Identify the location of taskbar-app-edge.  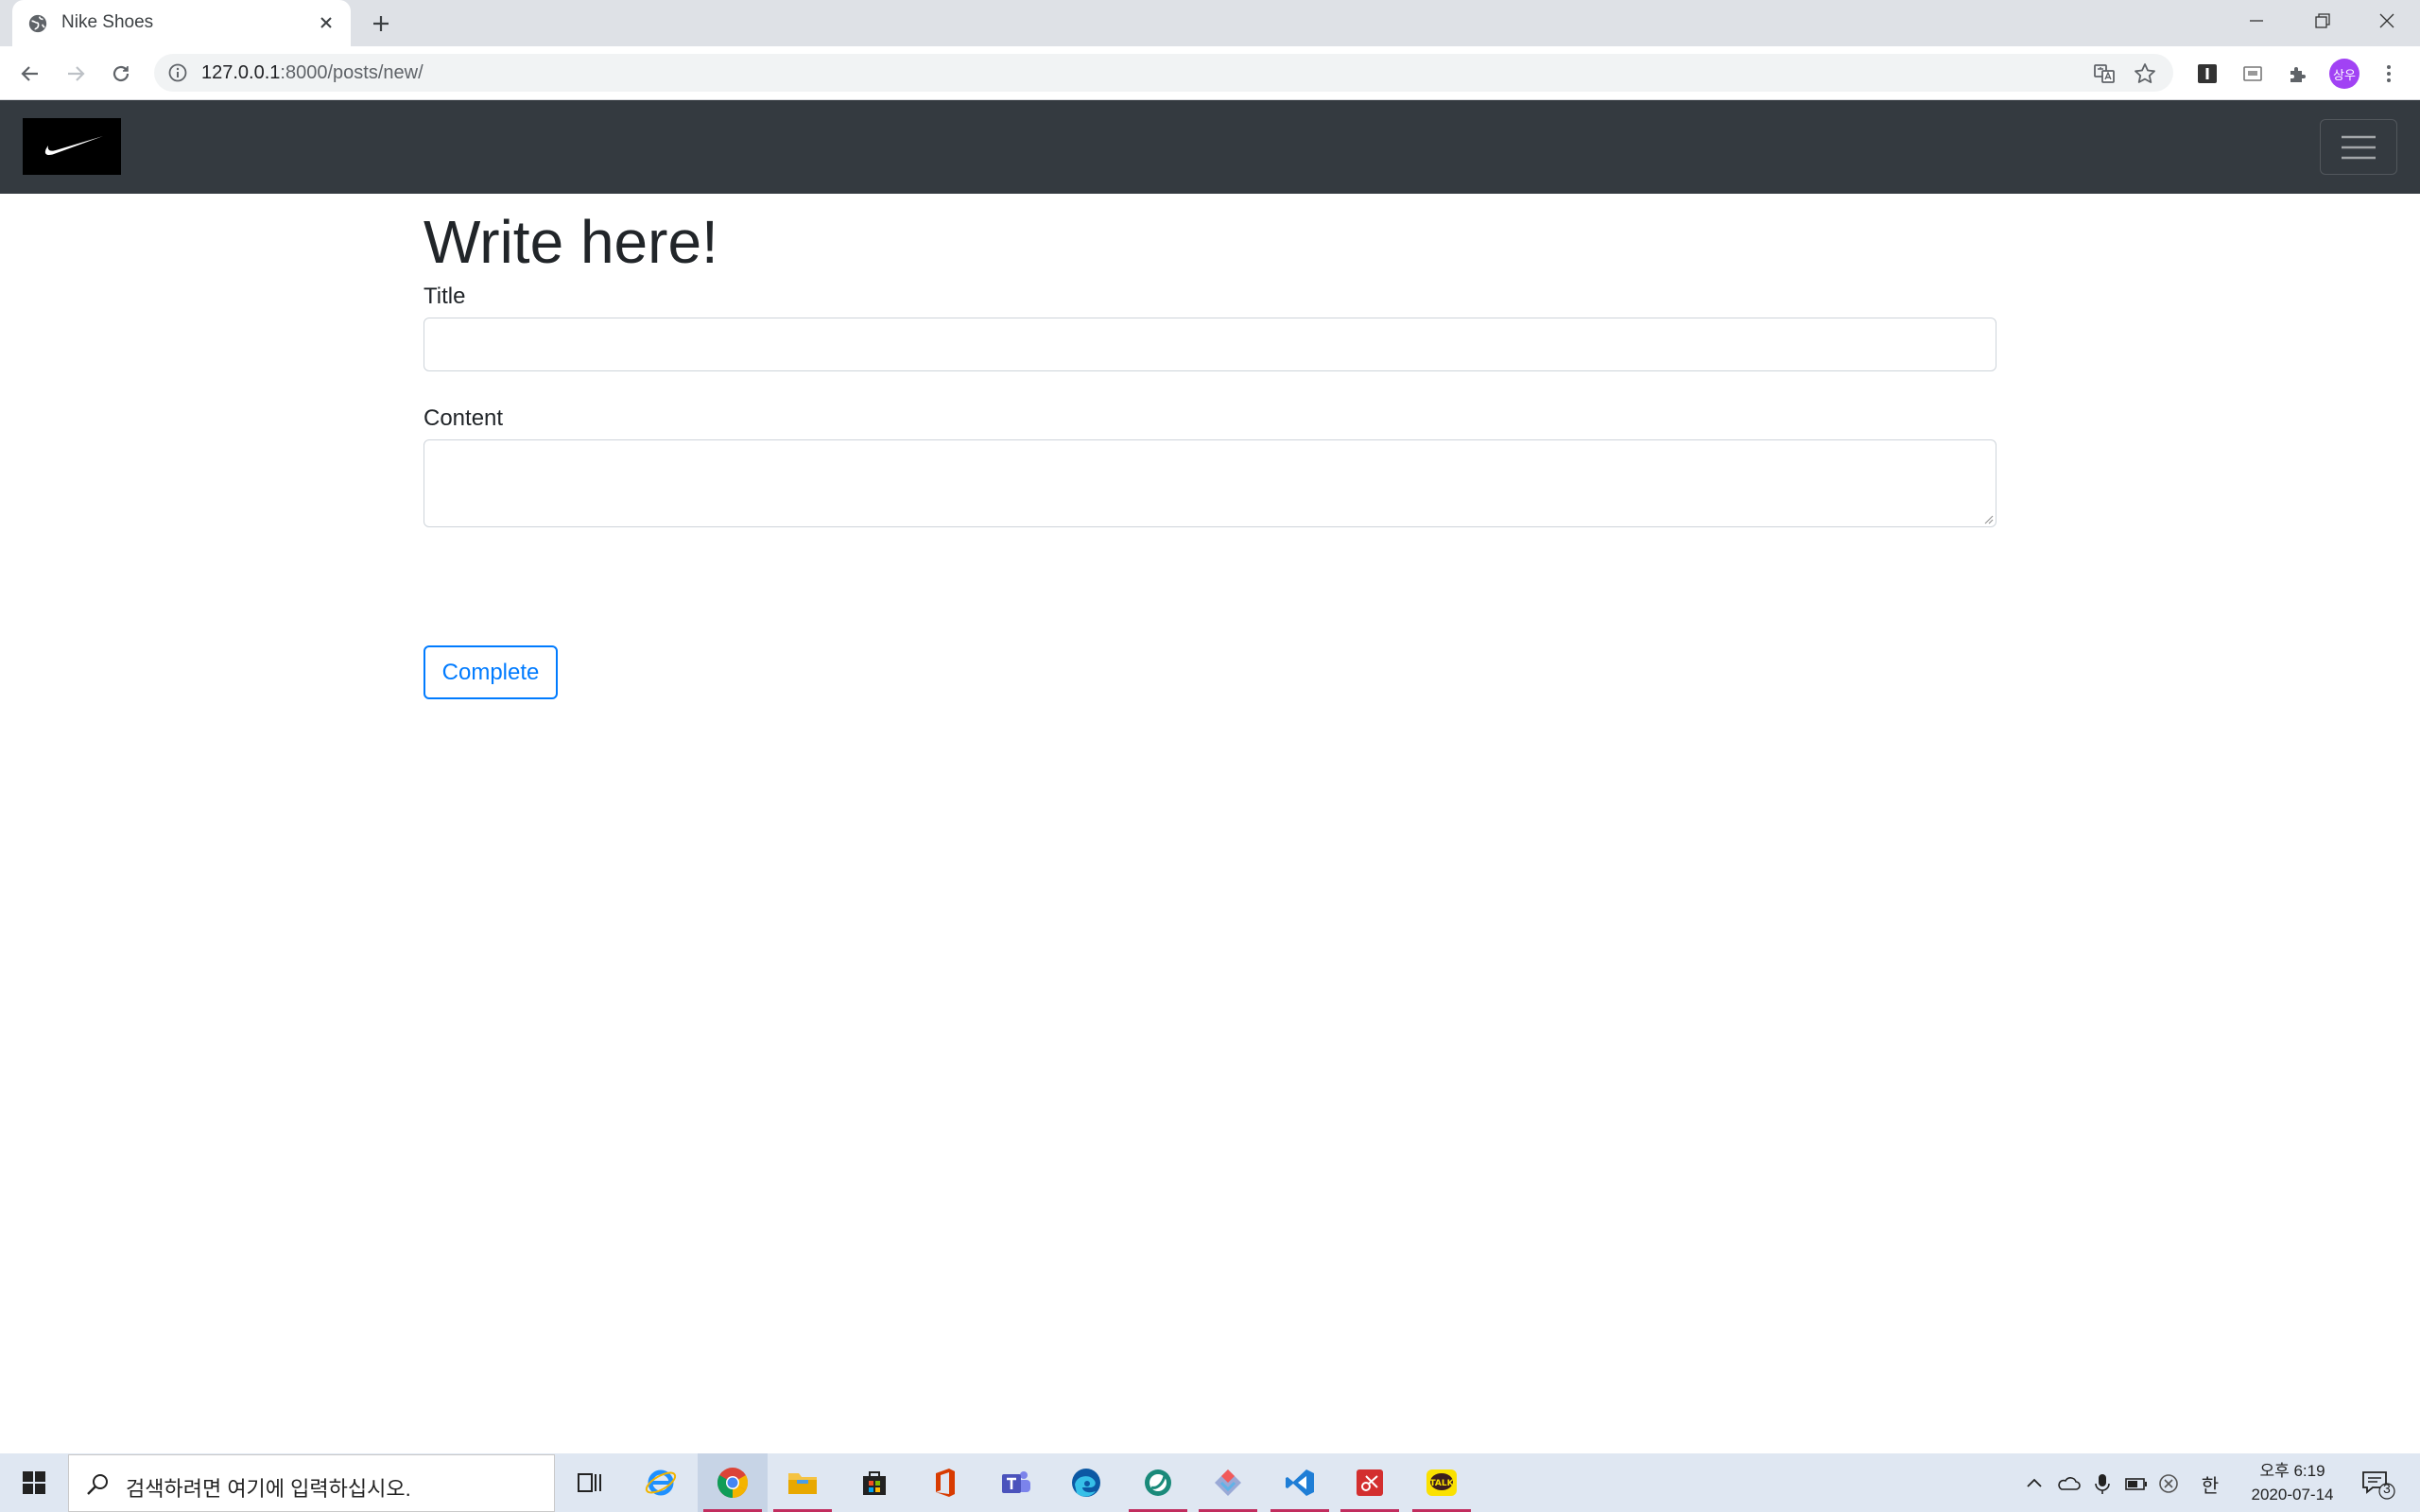
(1086, 1482).